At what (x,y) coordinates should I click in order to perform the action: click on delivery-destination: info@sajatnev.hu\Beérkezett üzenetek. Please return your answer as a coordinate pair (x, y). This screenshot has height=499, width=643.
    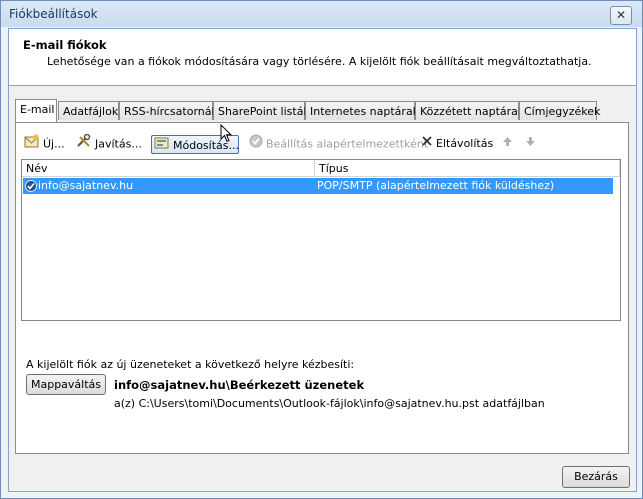
    Looking at the image, I should click on (239, 385).